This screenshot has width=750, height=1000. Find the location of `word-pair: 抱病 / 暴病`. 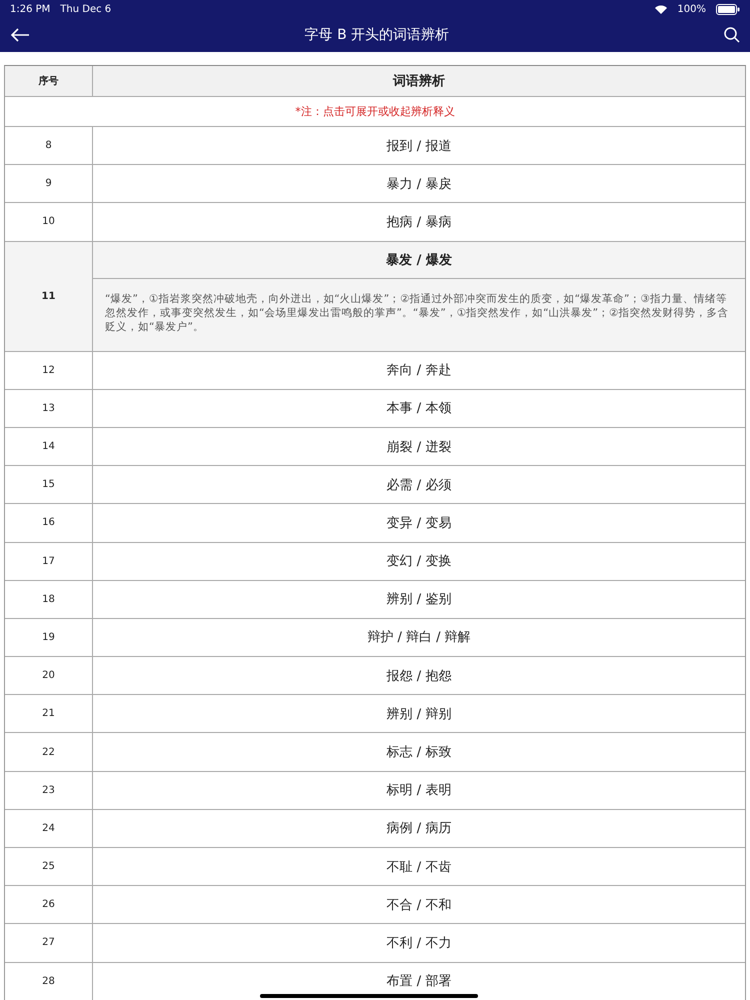

word-pair: 抱病 / 暴病 is located at coordinates (419, 222).